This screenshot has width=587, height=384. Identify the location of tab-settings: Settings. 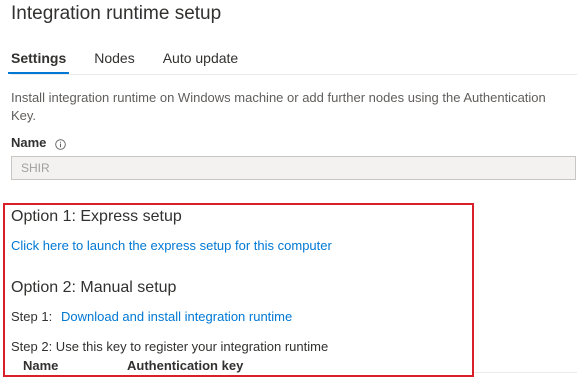
(38, 61).